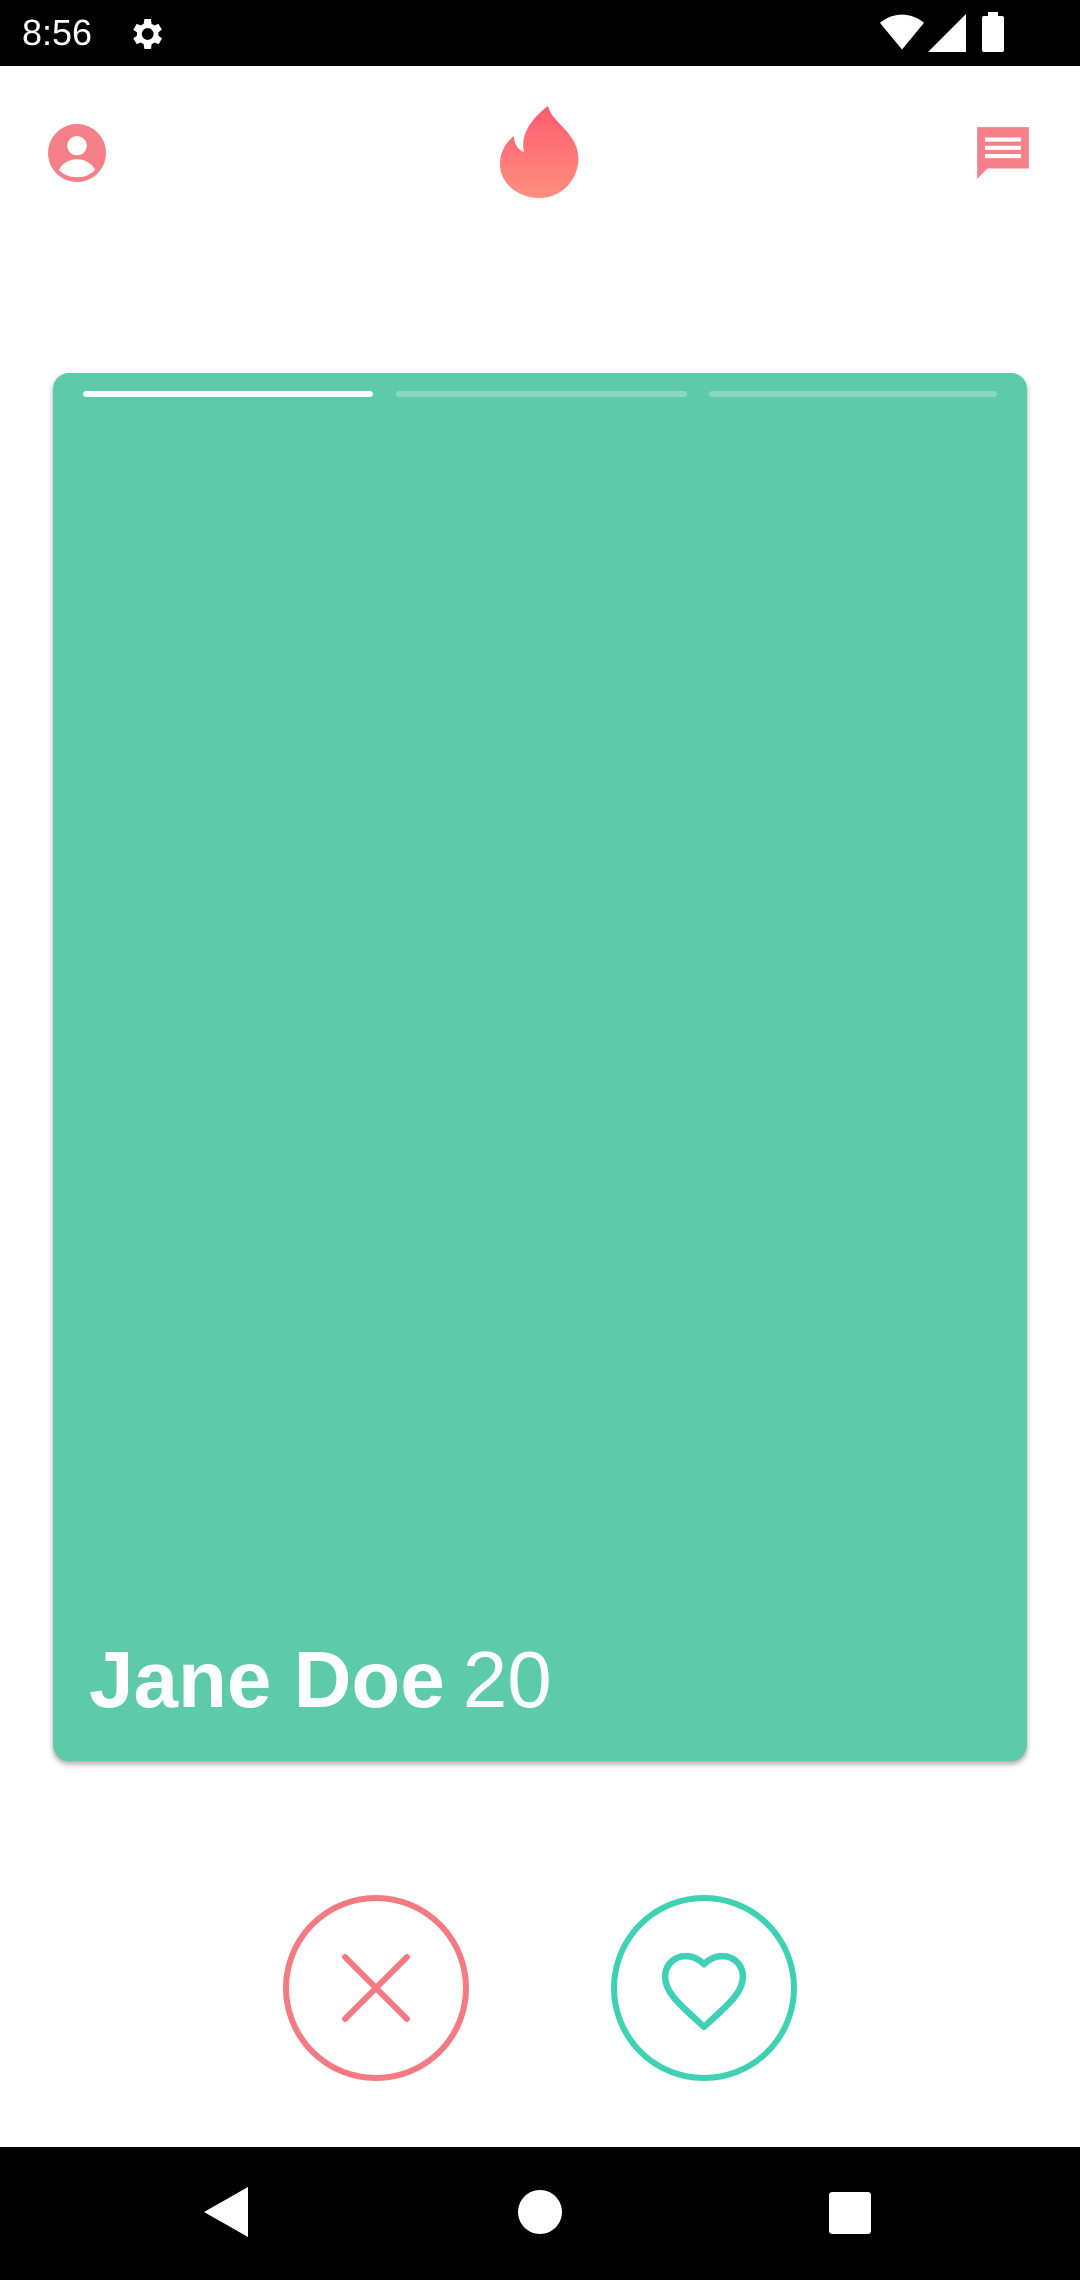 This screenshot has width=1080, height=2280. I want to click on profile-name: Jane Doe, so click(267, 1679).